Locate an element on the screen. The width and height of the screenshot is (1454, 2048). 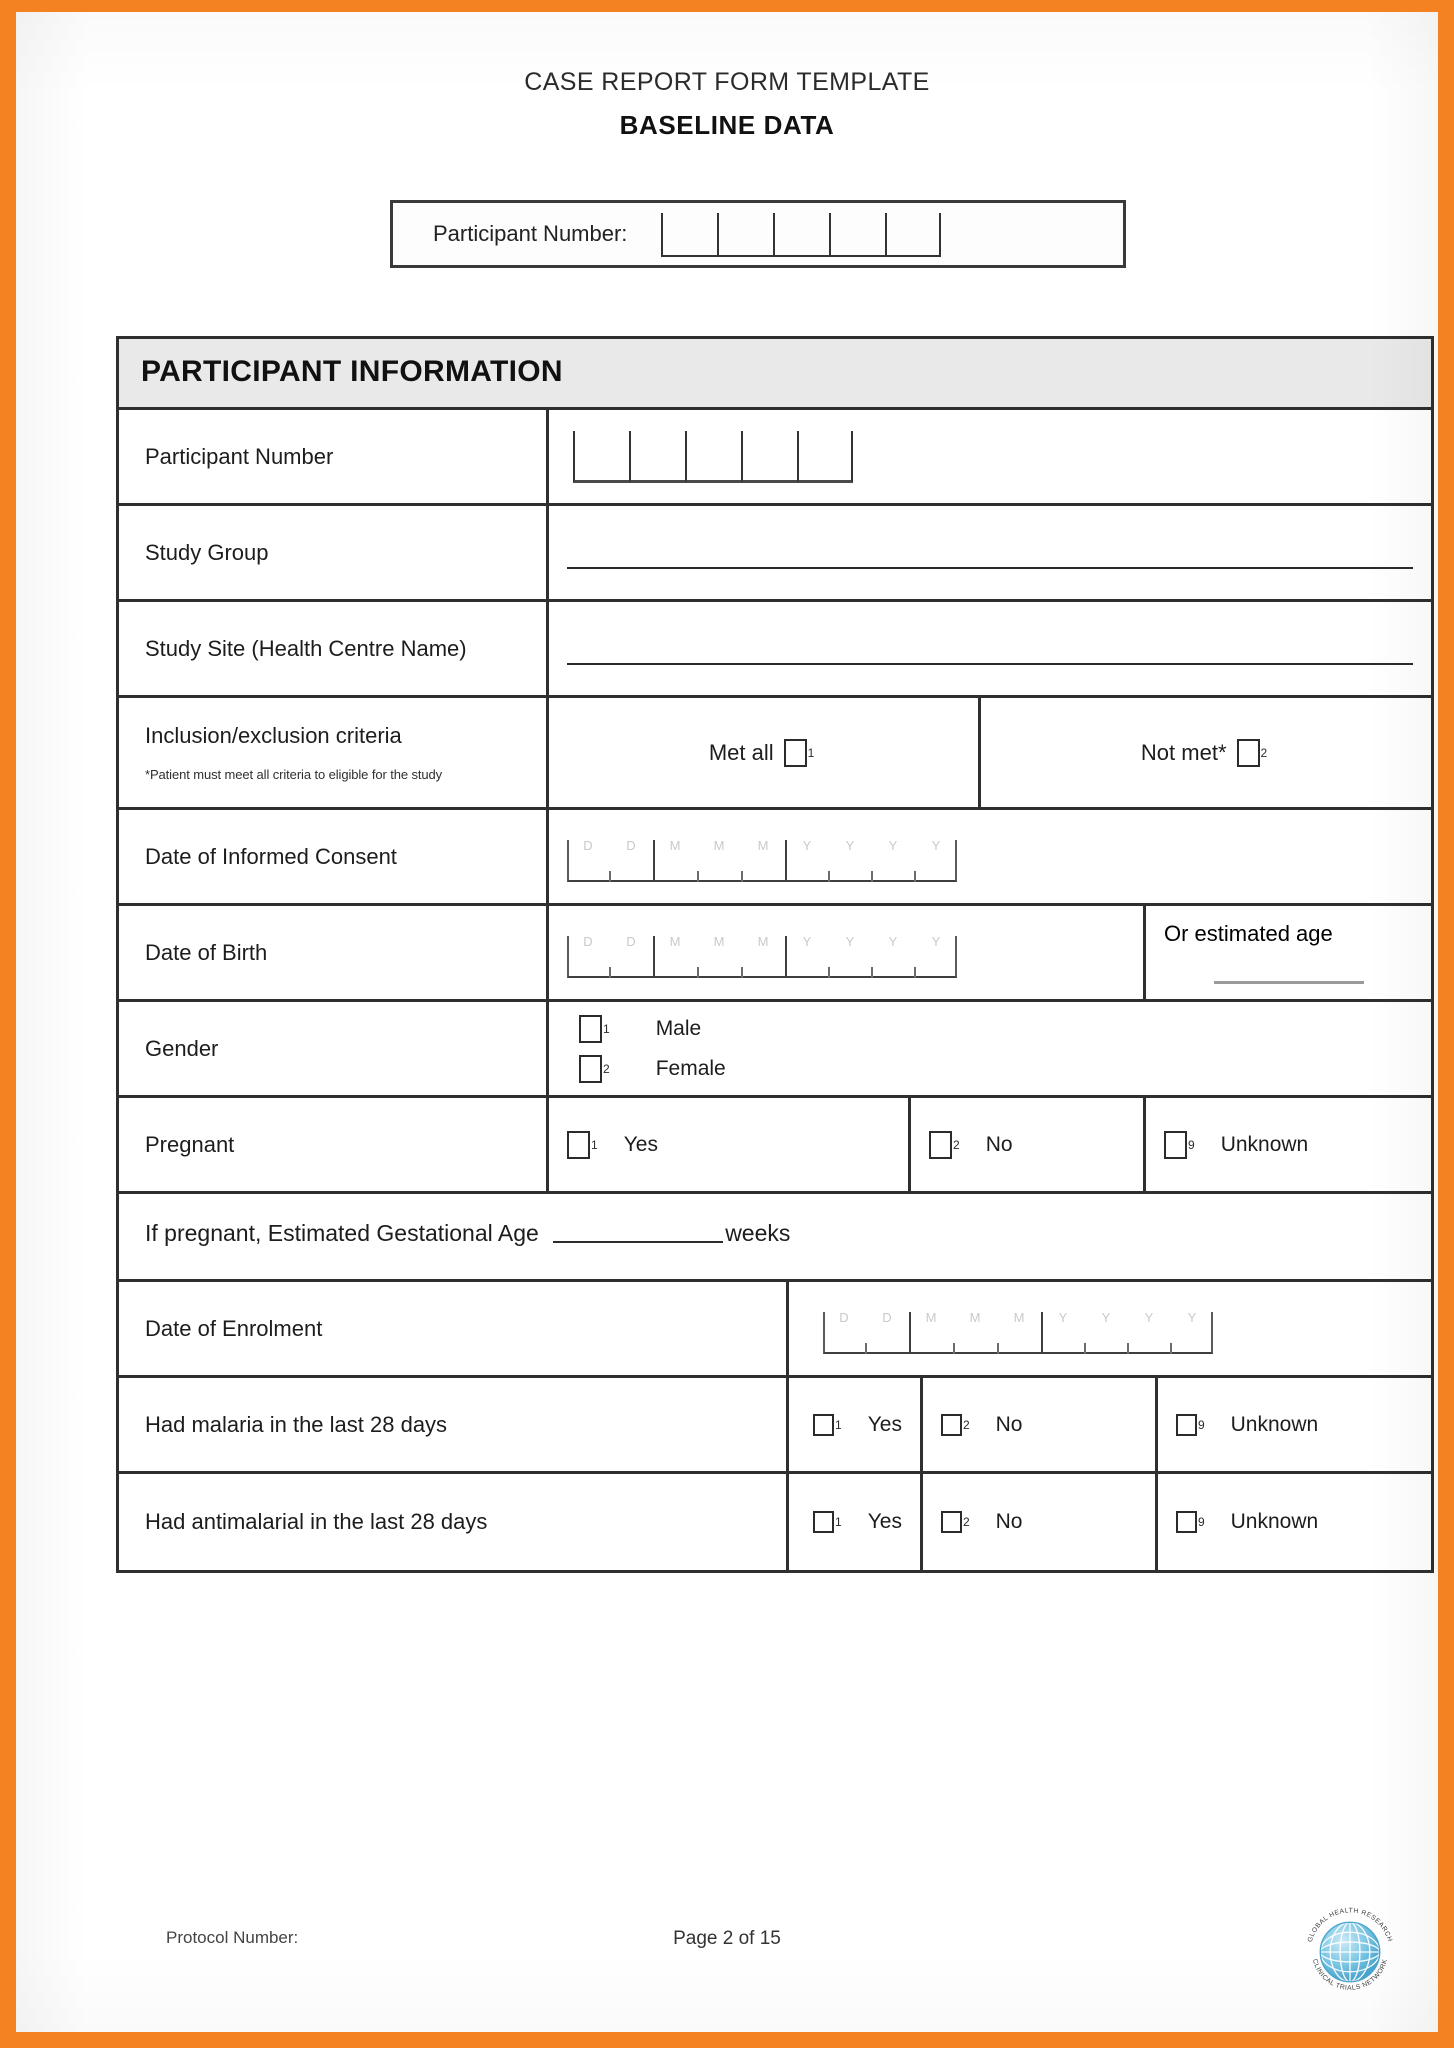
study-group-input is located at coordinates (990, 567).